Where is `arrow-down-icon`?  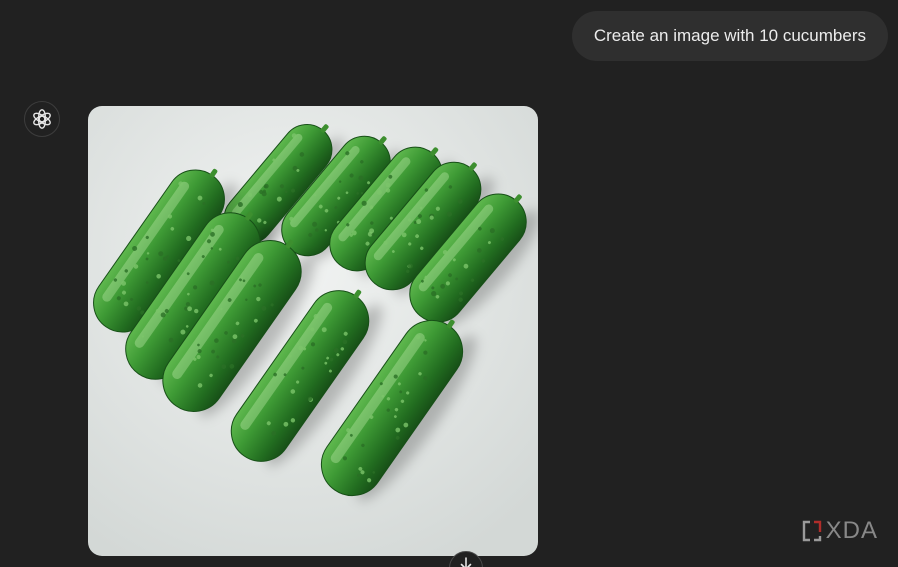 arrow-down-icon is located at coordinates (466, 562).